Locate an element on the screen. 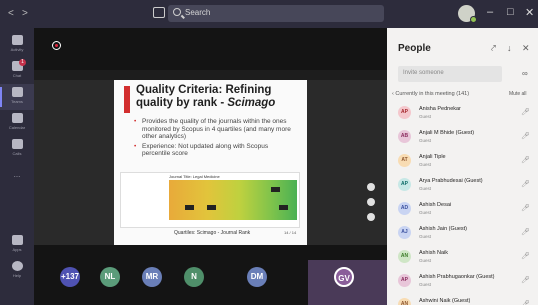  slide-page-number: 14 / 14 is located at coordinates (290, 232).